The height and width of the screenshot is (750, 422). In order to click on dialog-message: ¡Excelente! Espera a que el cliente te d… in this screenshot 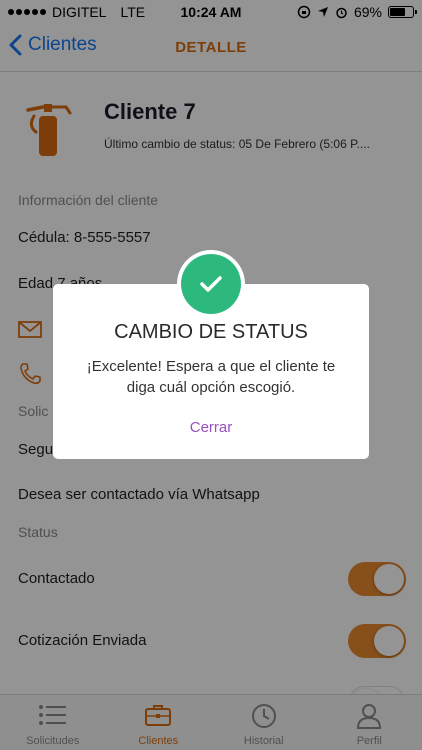, I will do `click(211, 377)`.